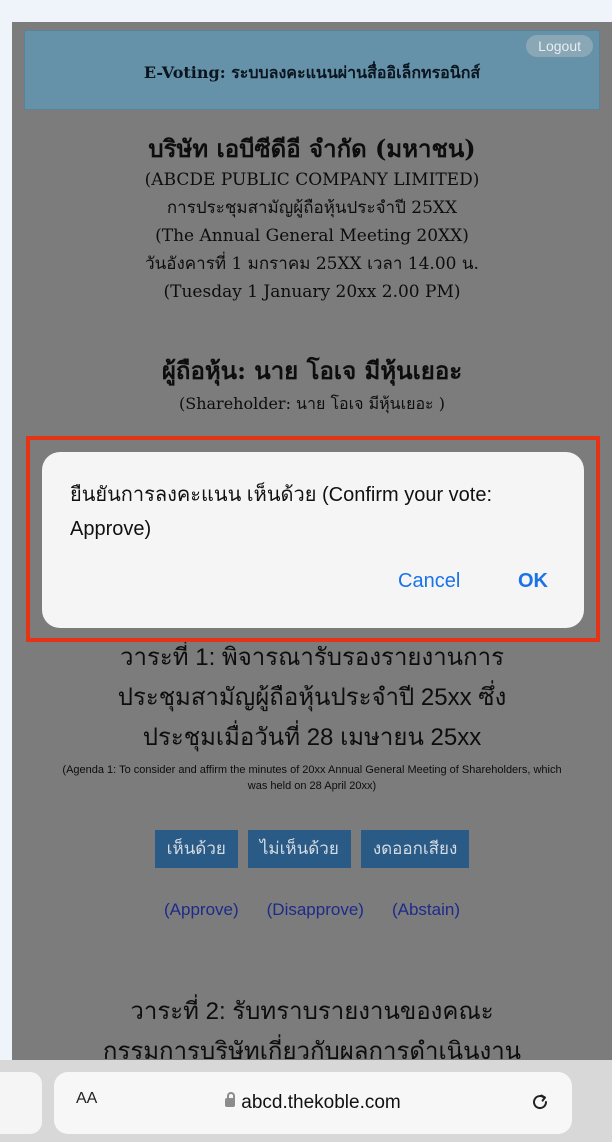 This screenshot has width=612, height=1142. Describe the element at coordinates (312, 1011) in the screenshot. I see `agenda2-title-line1: วาระที่ 2: รับทราบรายงานของคณะ` at that location.